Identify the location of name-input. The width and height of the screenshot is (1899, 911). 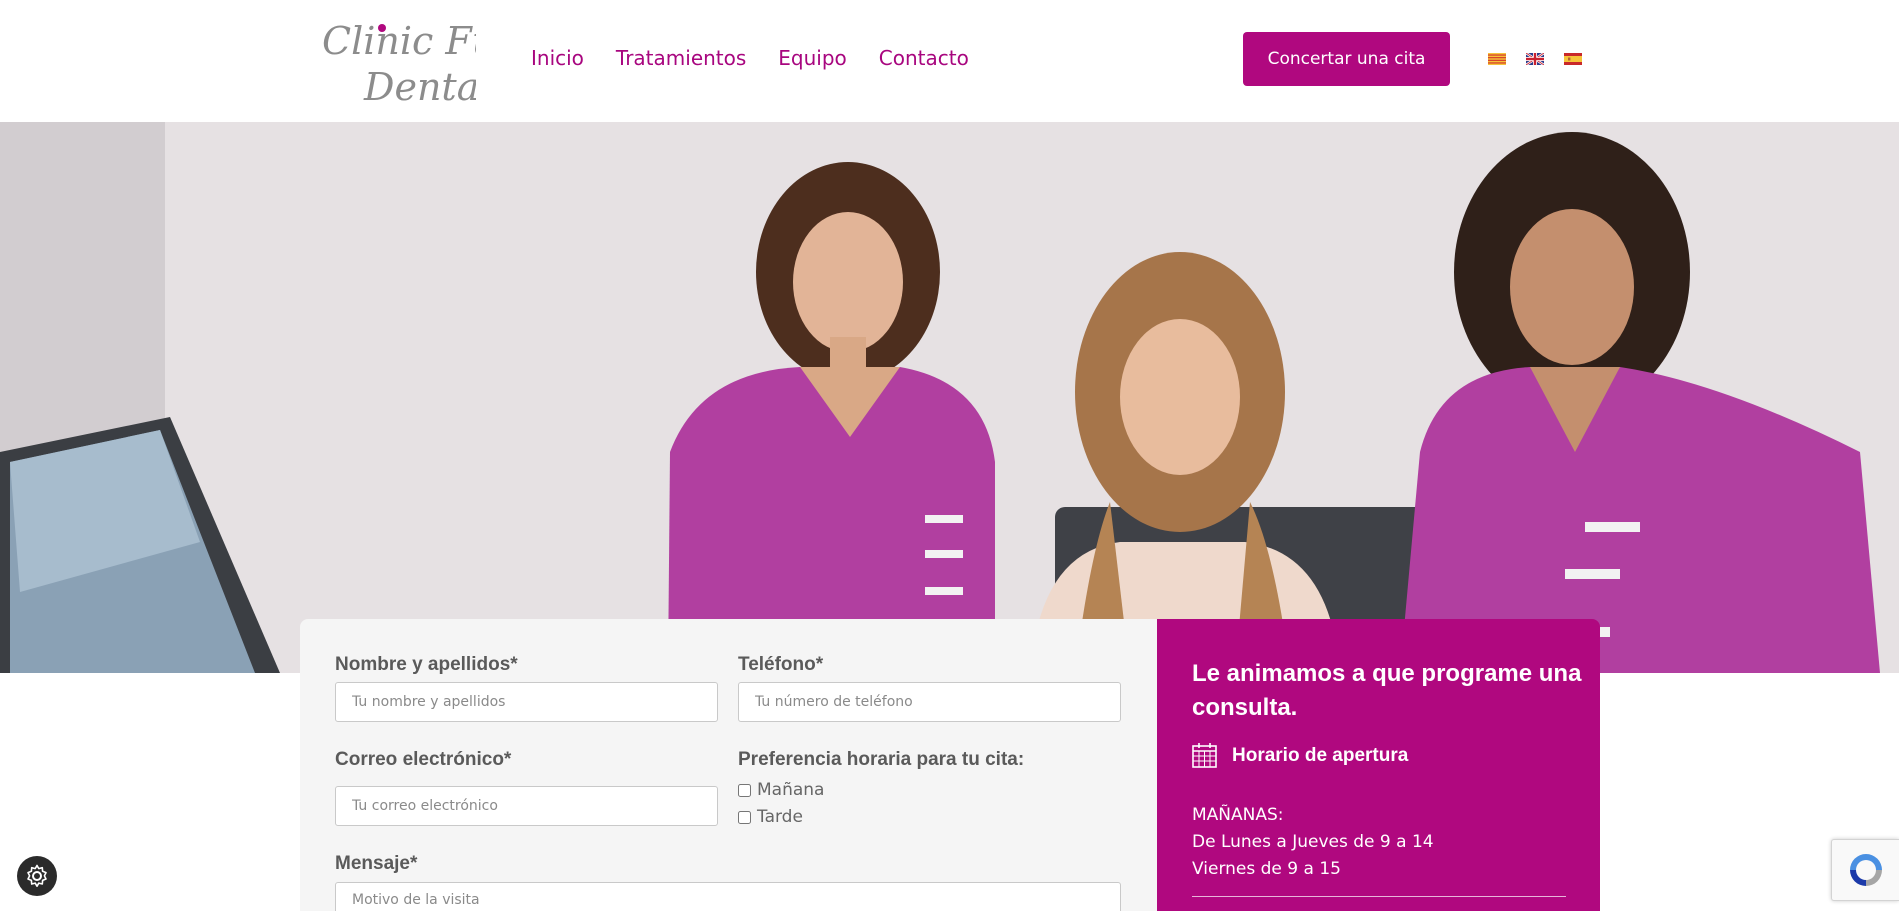
(526, 702).